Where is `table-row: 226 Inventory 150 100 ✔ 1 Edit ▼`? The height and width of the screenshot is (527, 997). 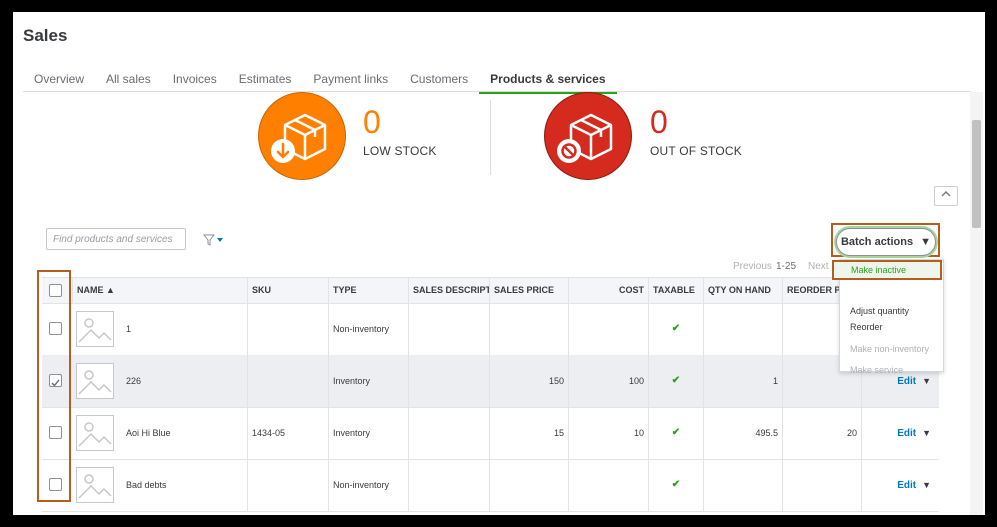
table-row: 226 Inventory 150 100 ✔ 1 Edit ▼ is located at coordinates (490, 381).